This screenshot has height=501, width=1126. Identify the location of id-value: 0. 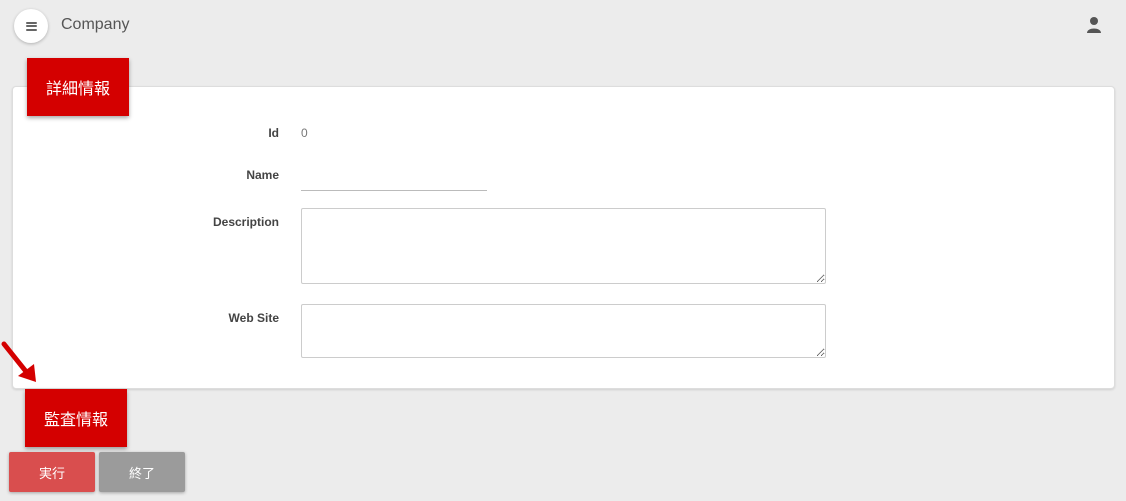
(304, 133).